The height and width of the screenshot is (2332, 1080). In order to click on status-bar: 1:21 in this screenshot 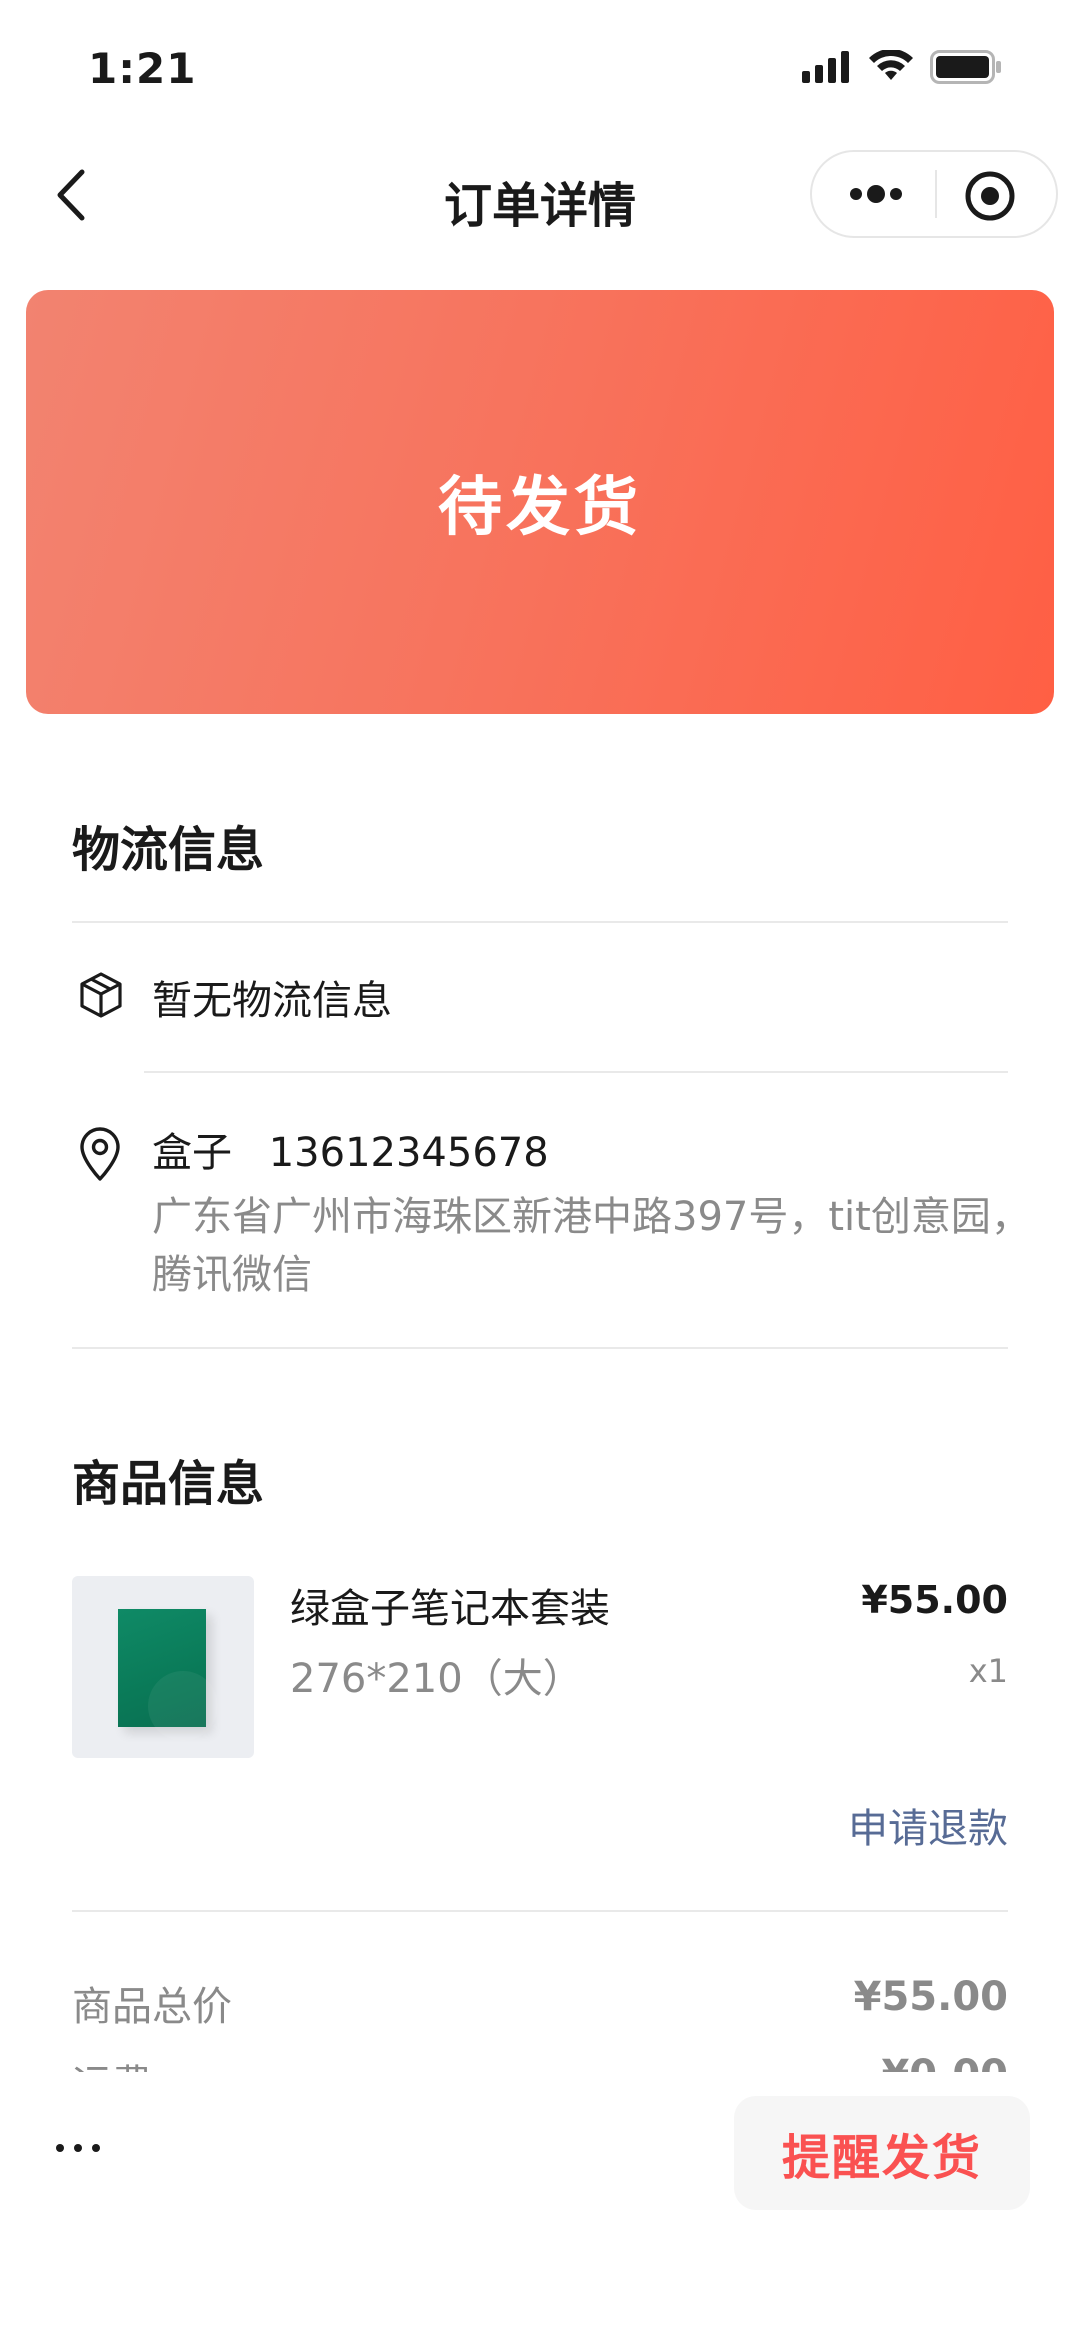, I will do `click(540, 65)`.